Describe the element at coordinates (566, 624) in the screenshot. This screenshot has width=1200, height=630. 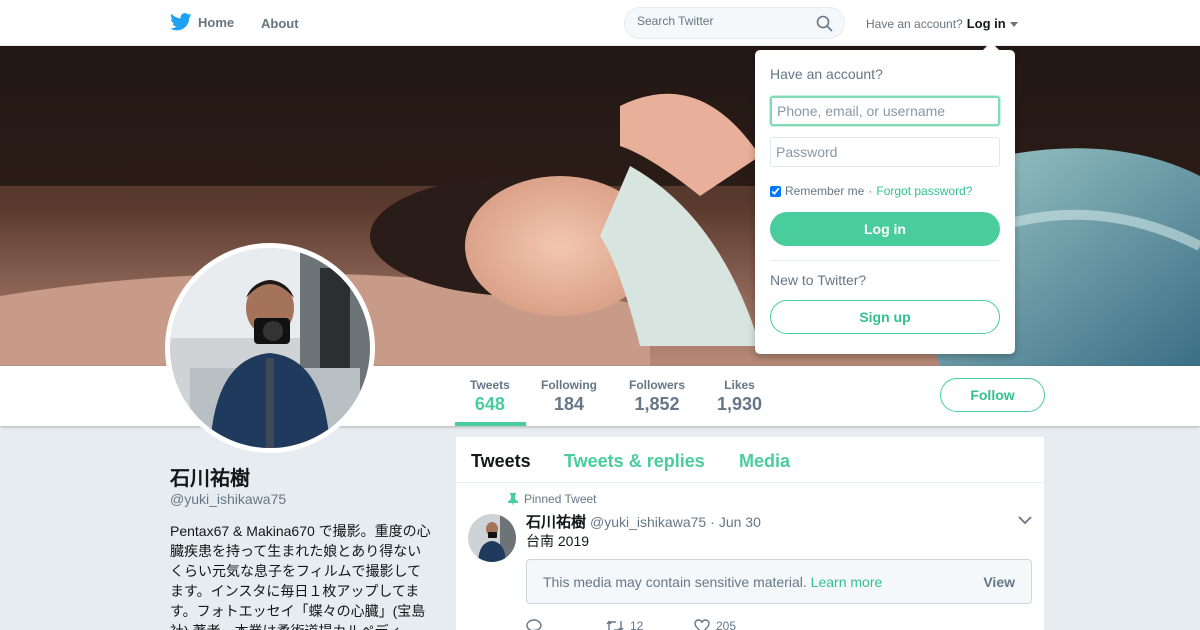
I see `reply-action` at that location.